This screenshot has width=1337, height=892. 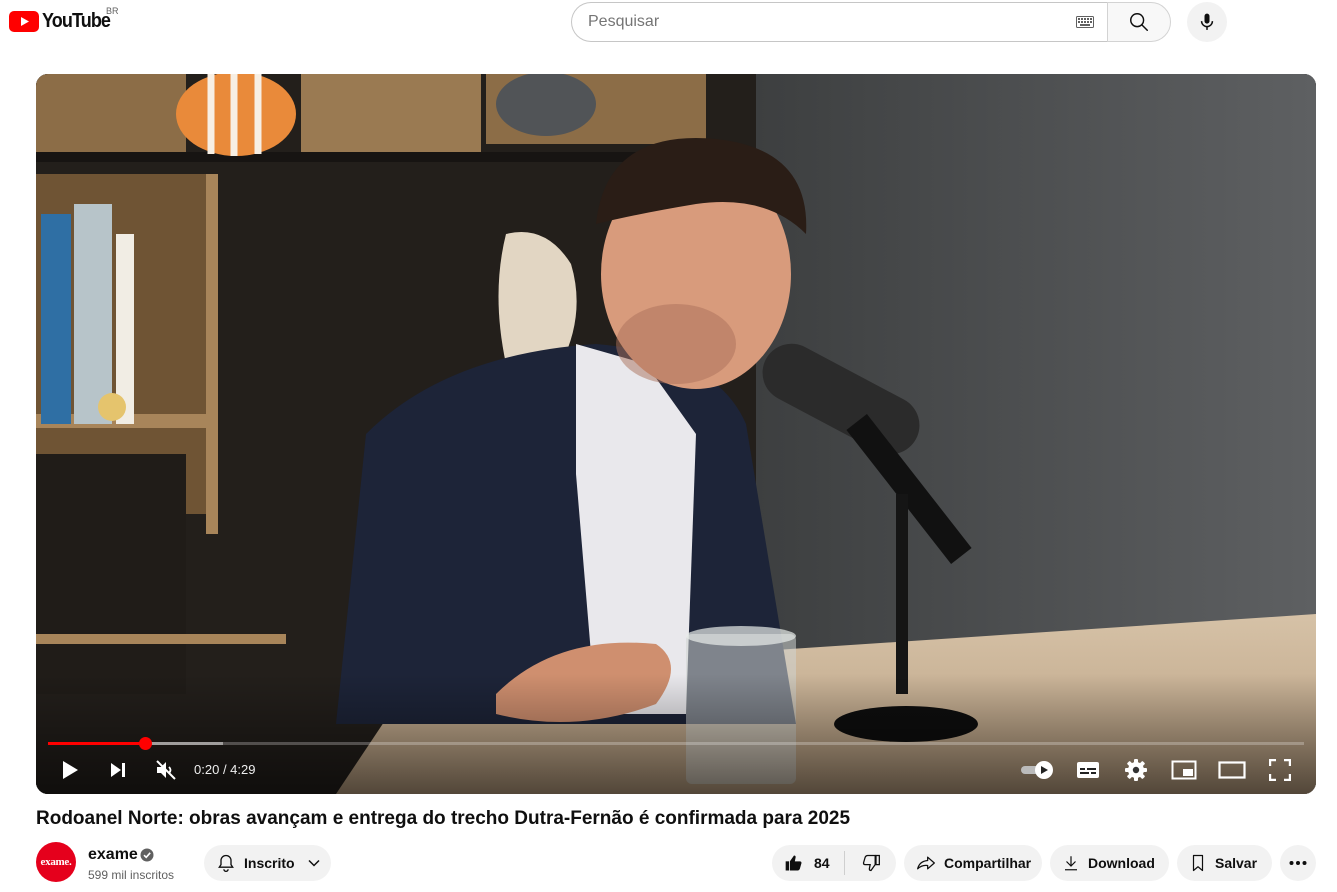 I want to click on verified-badge-icon, so click(x=147, y=855).